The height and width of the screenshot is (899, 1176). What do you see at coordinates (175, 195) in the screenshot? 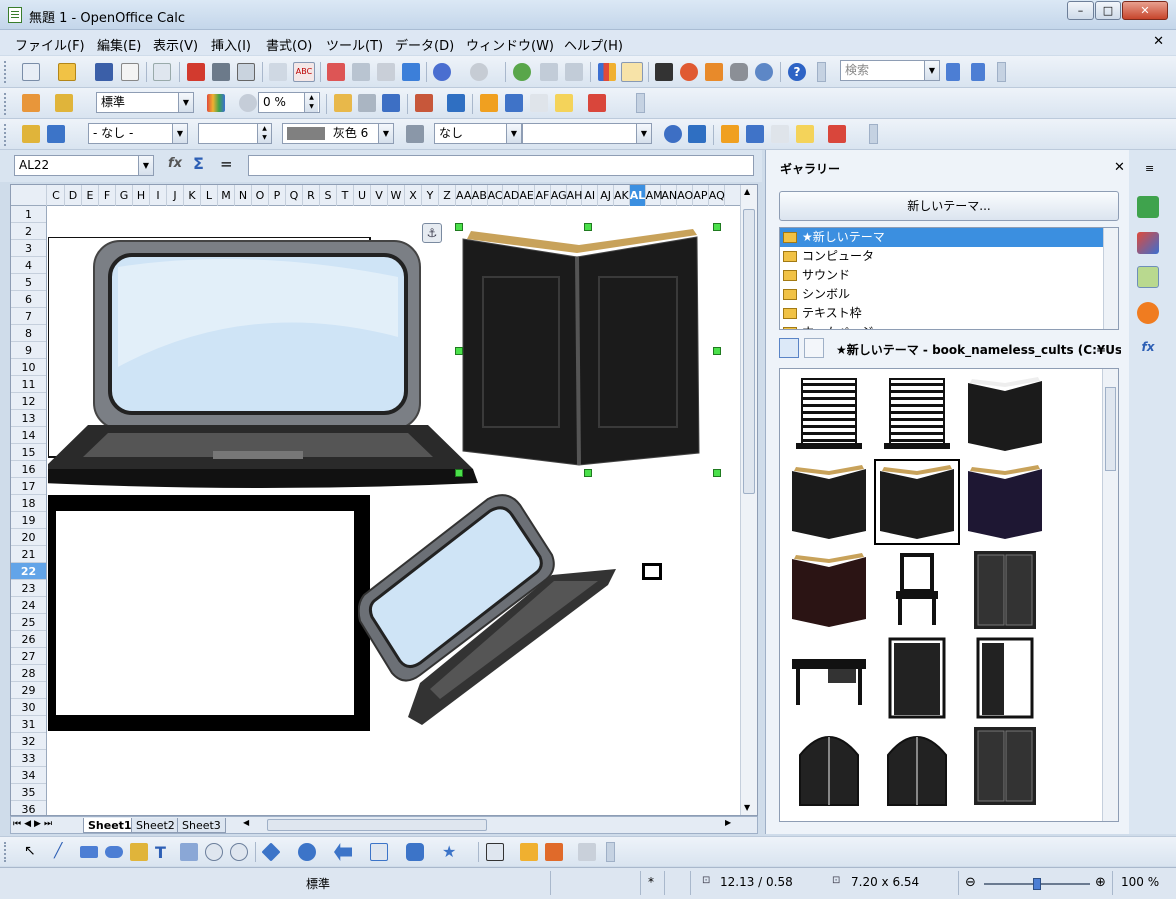
I see `column-header: J` at bounding box center [175, 195].